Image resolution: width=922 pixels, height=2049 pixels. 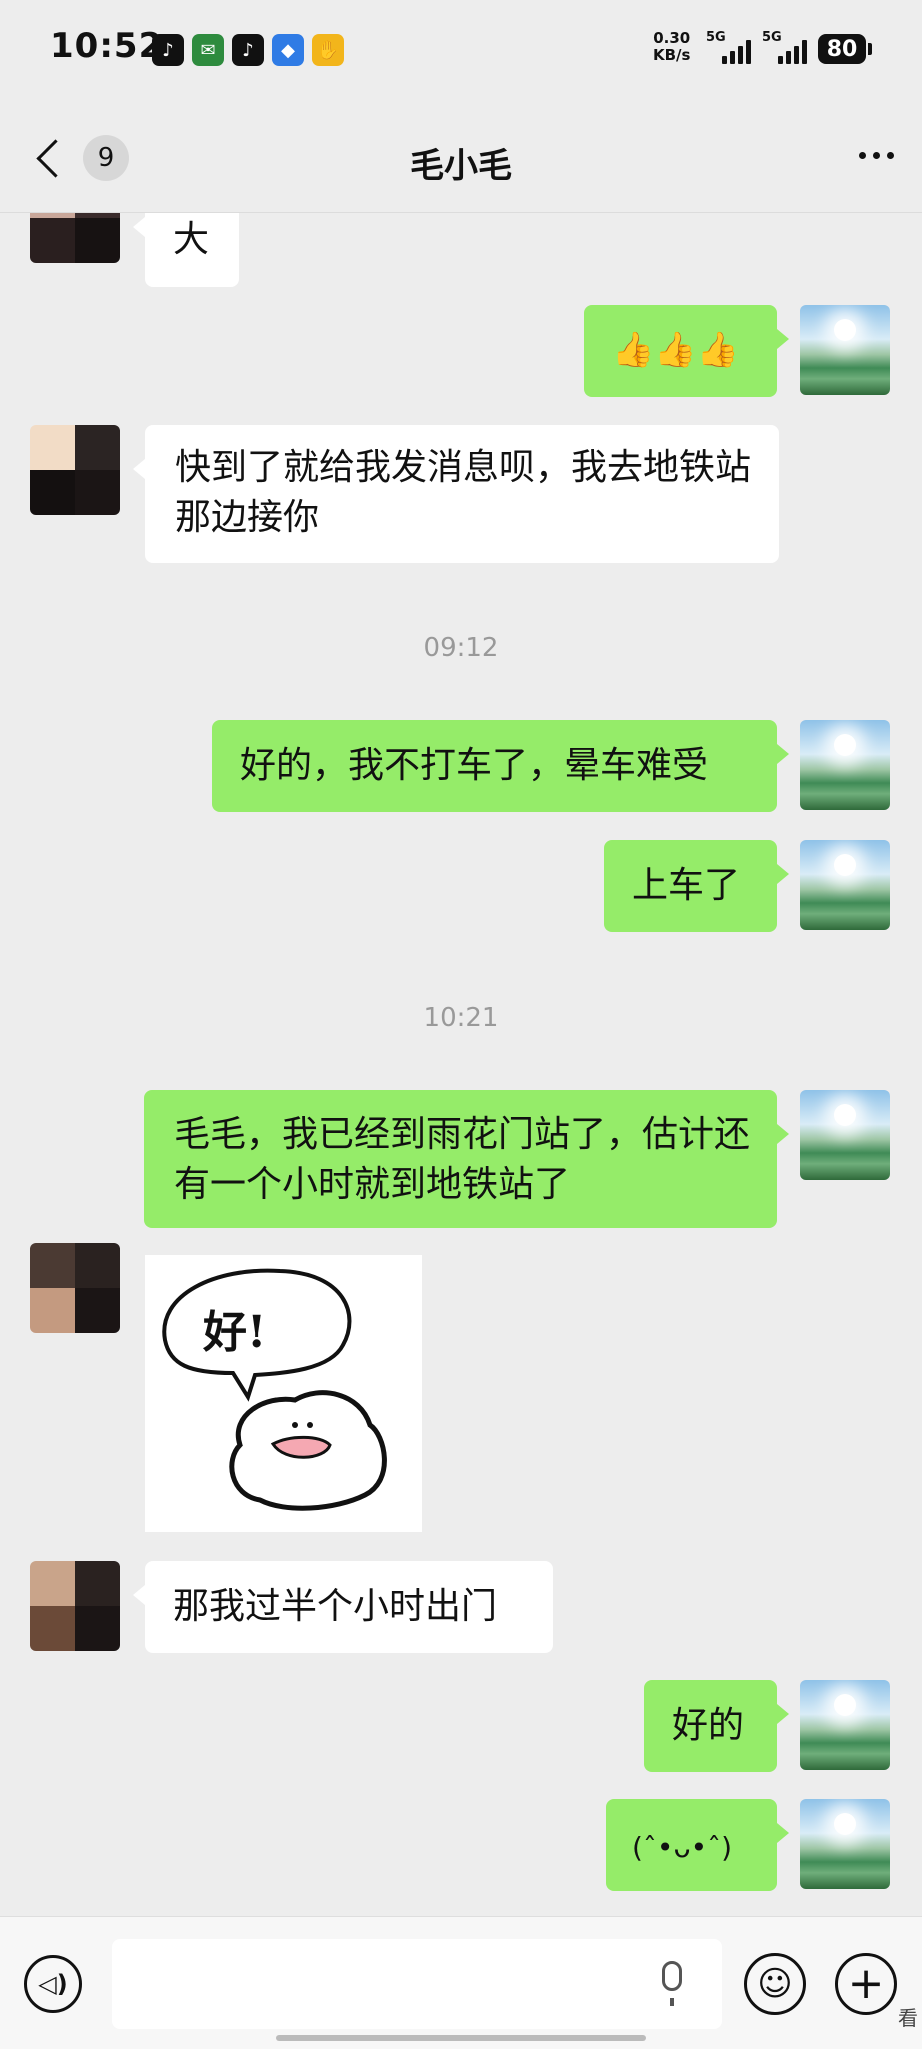 I want to click on corner-text: 看, so click(x=908, y=2018).